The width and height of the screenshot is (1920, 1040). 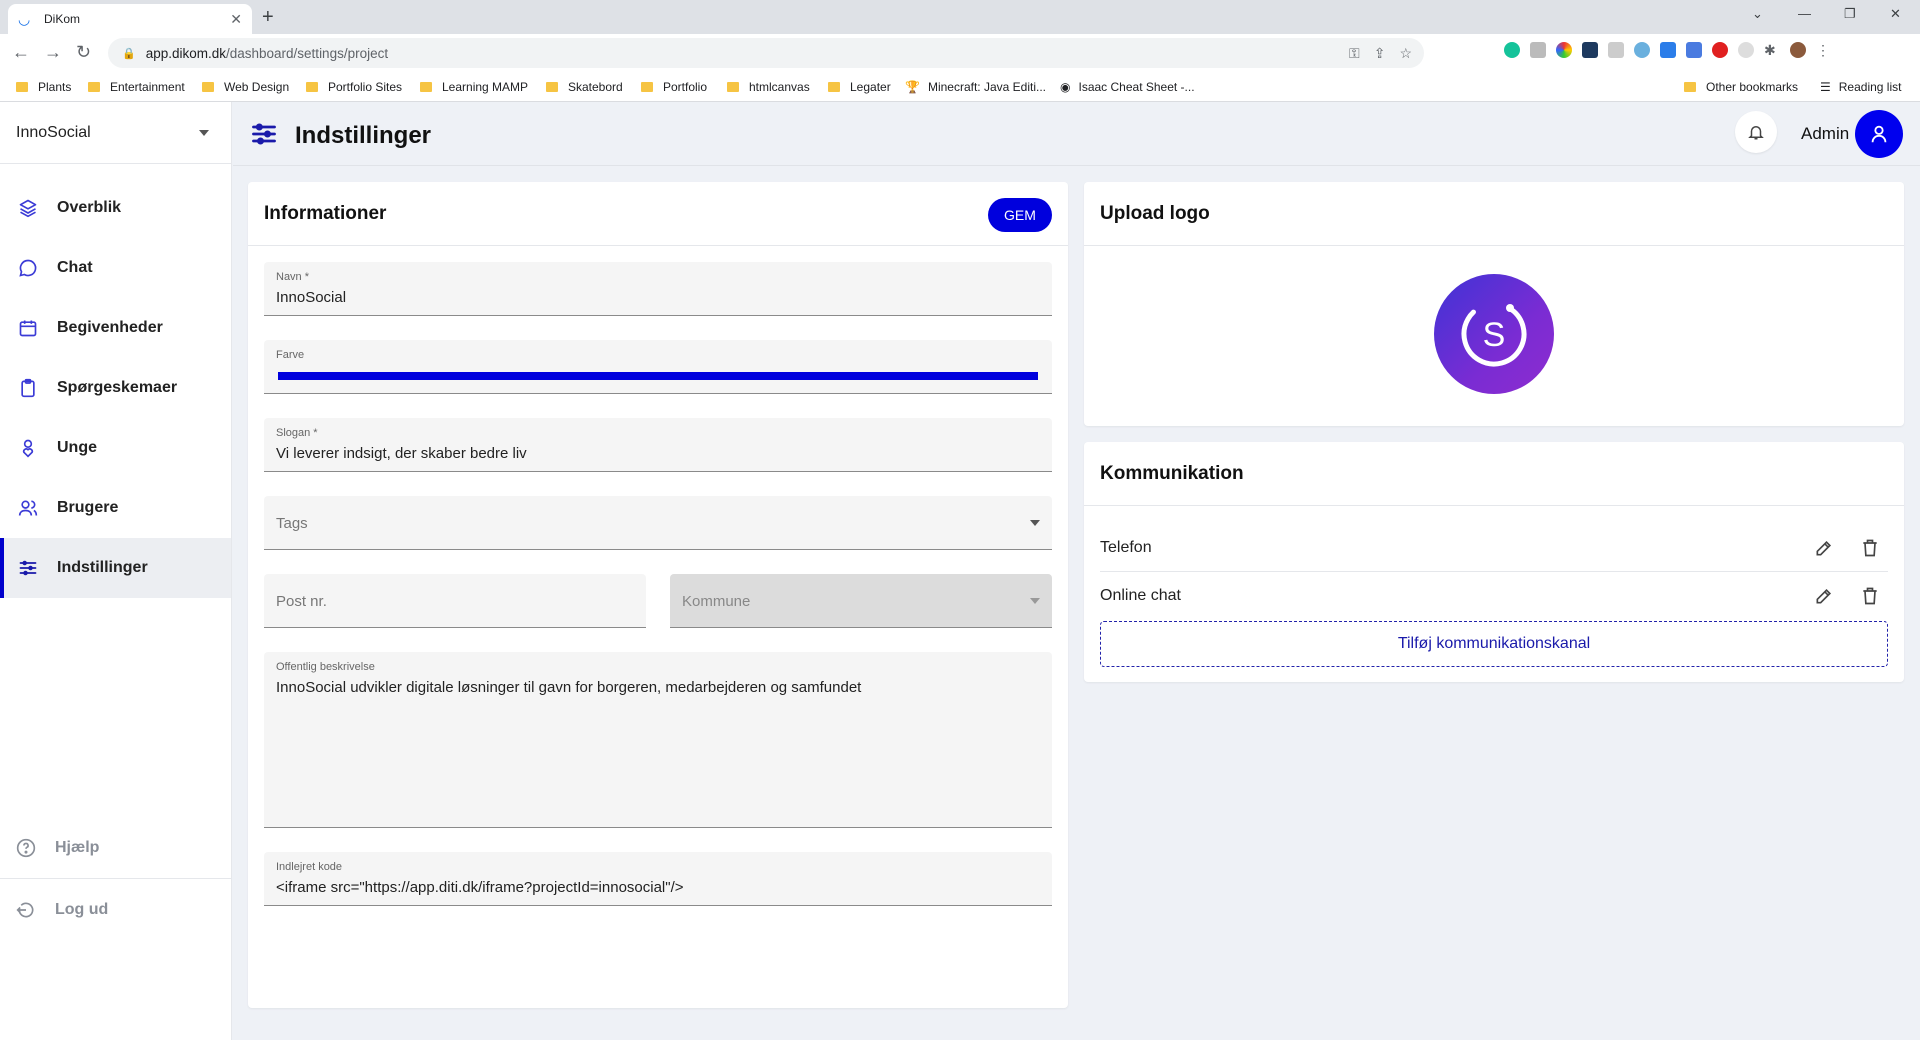 What do you see at coordinates (1354, 53) in the screenshot?
I see `key-icon: ⚿` at bounding box center [1354, 53].